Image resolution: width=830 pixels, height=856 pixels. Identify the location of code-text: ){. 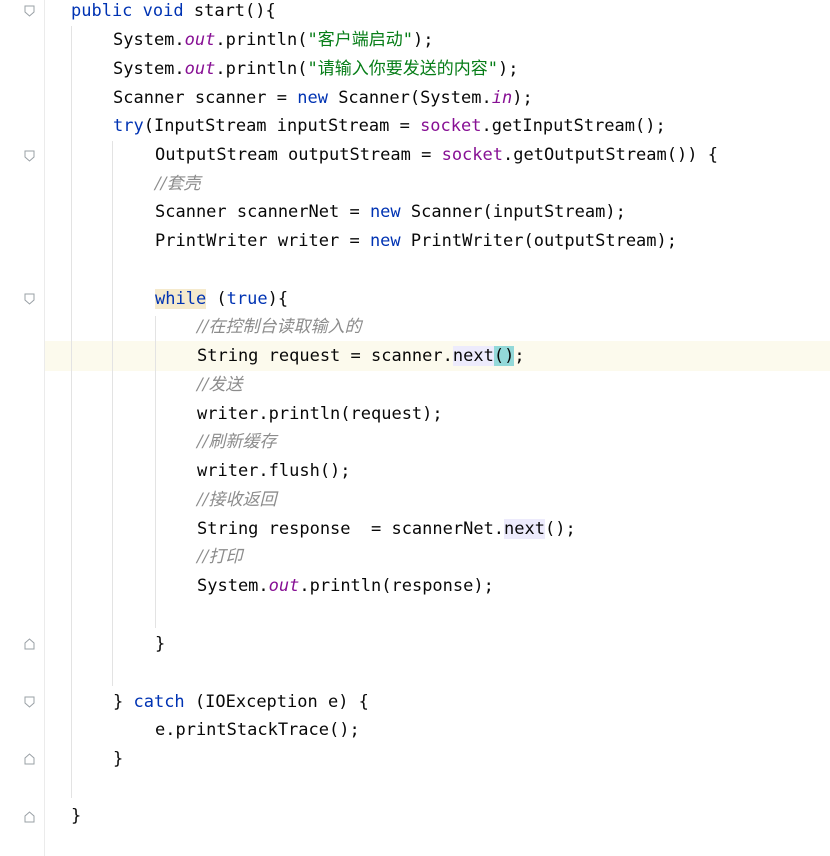
(278, 299).